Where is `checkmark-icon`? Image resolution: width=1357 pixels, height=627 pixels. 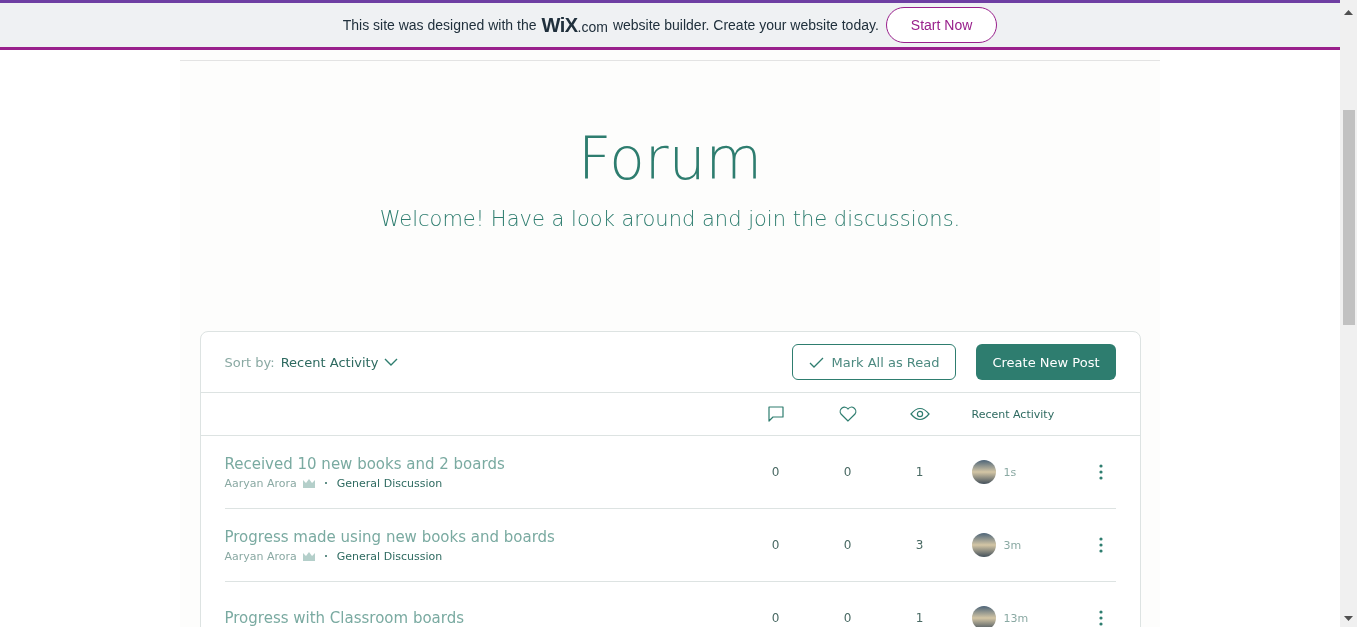
checkmark-icon is located at coordinates (816, 362).